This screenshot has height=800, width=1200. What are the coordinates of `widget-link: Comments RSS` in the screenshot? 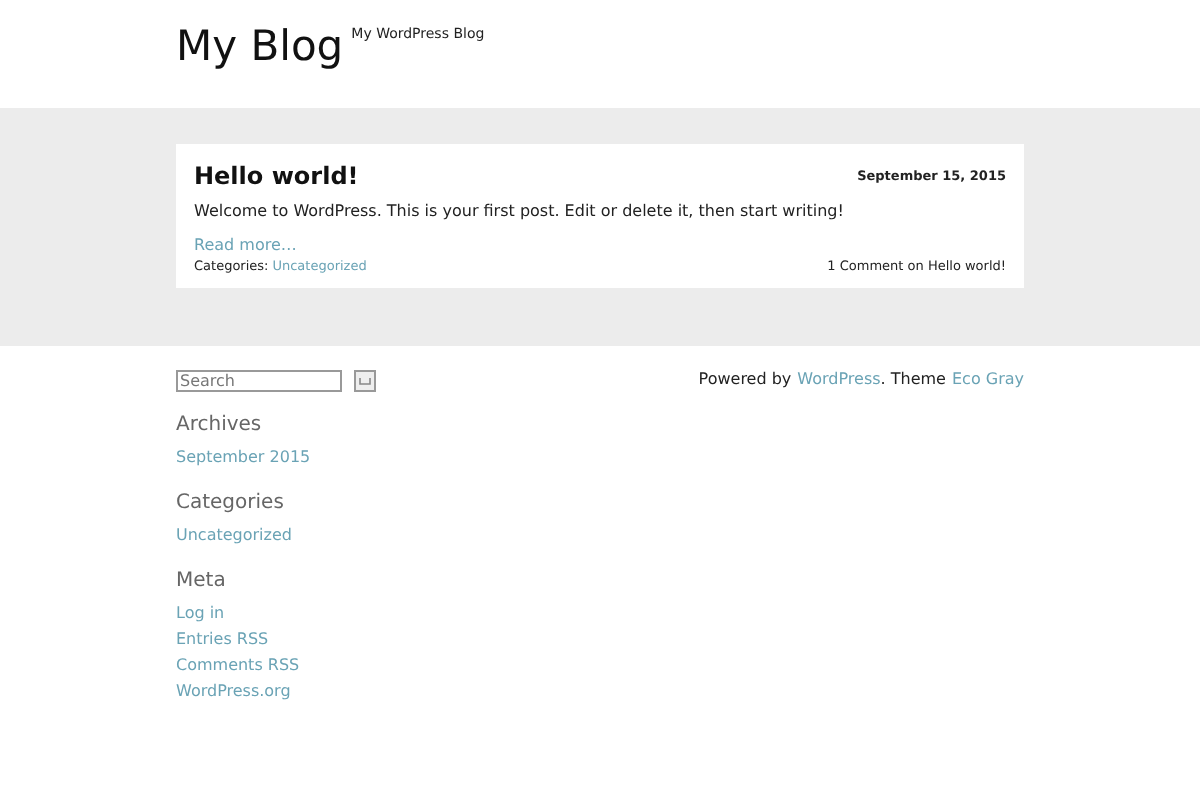 It's located at (238, 665).